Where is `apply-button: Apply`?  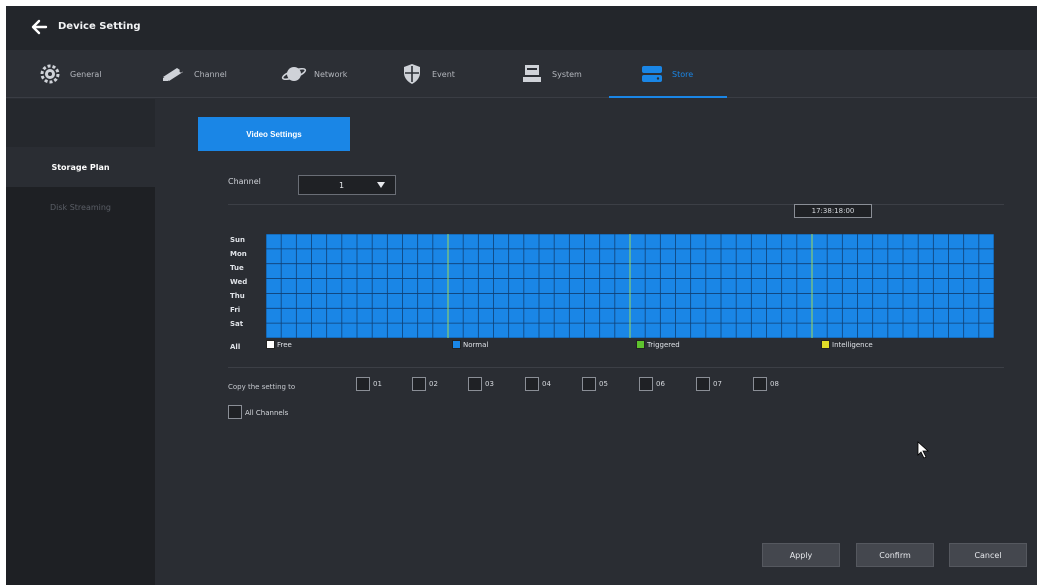 apply-button: Apply is located at coordinates (801, 555).